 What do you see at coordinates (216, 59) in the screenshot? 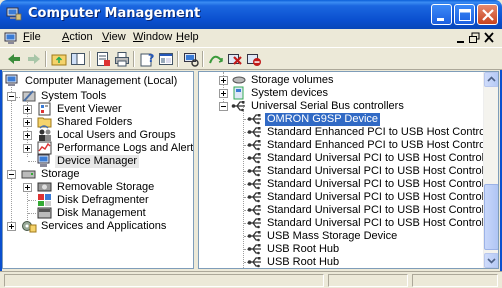
I see `update-driver-icon` at bounding box center [216, 59].